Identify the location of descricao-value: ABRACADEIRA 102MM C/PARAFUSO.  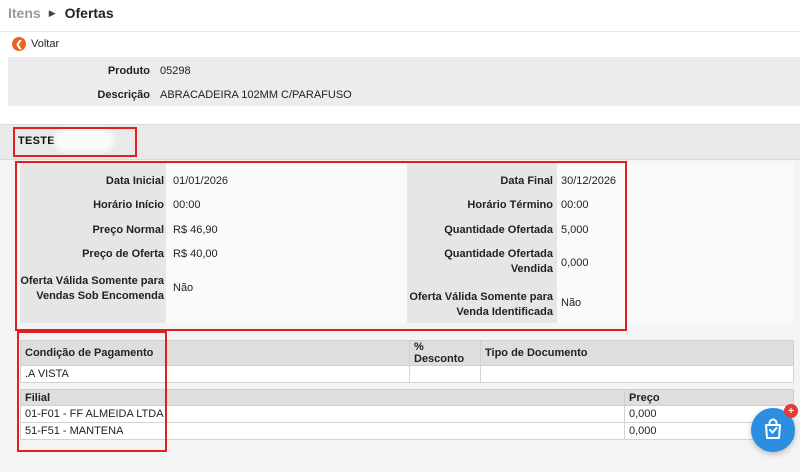
(256, 95).